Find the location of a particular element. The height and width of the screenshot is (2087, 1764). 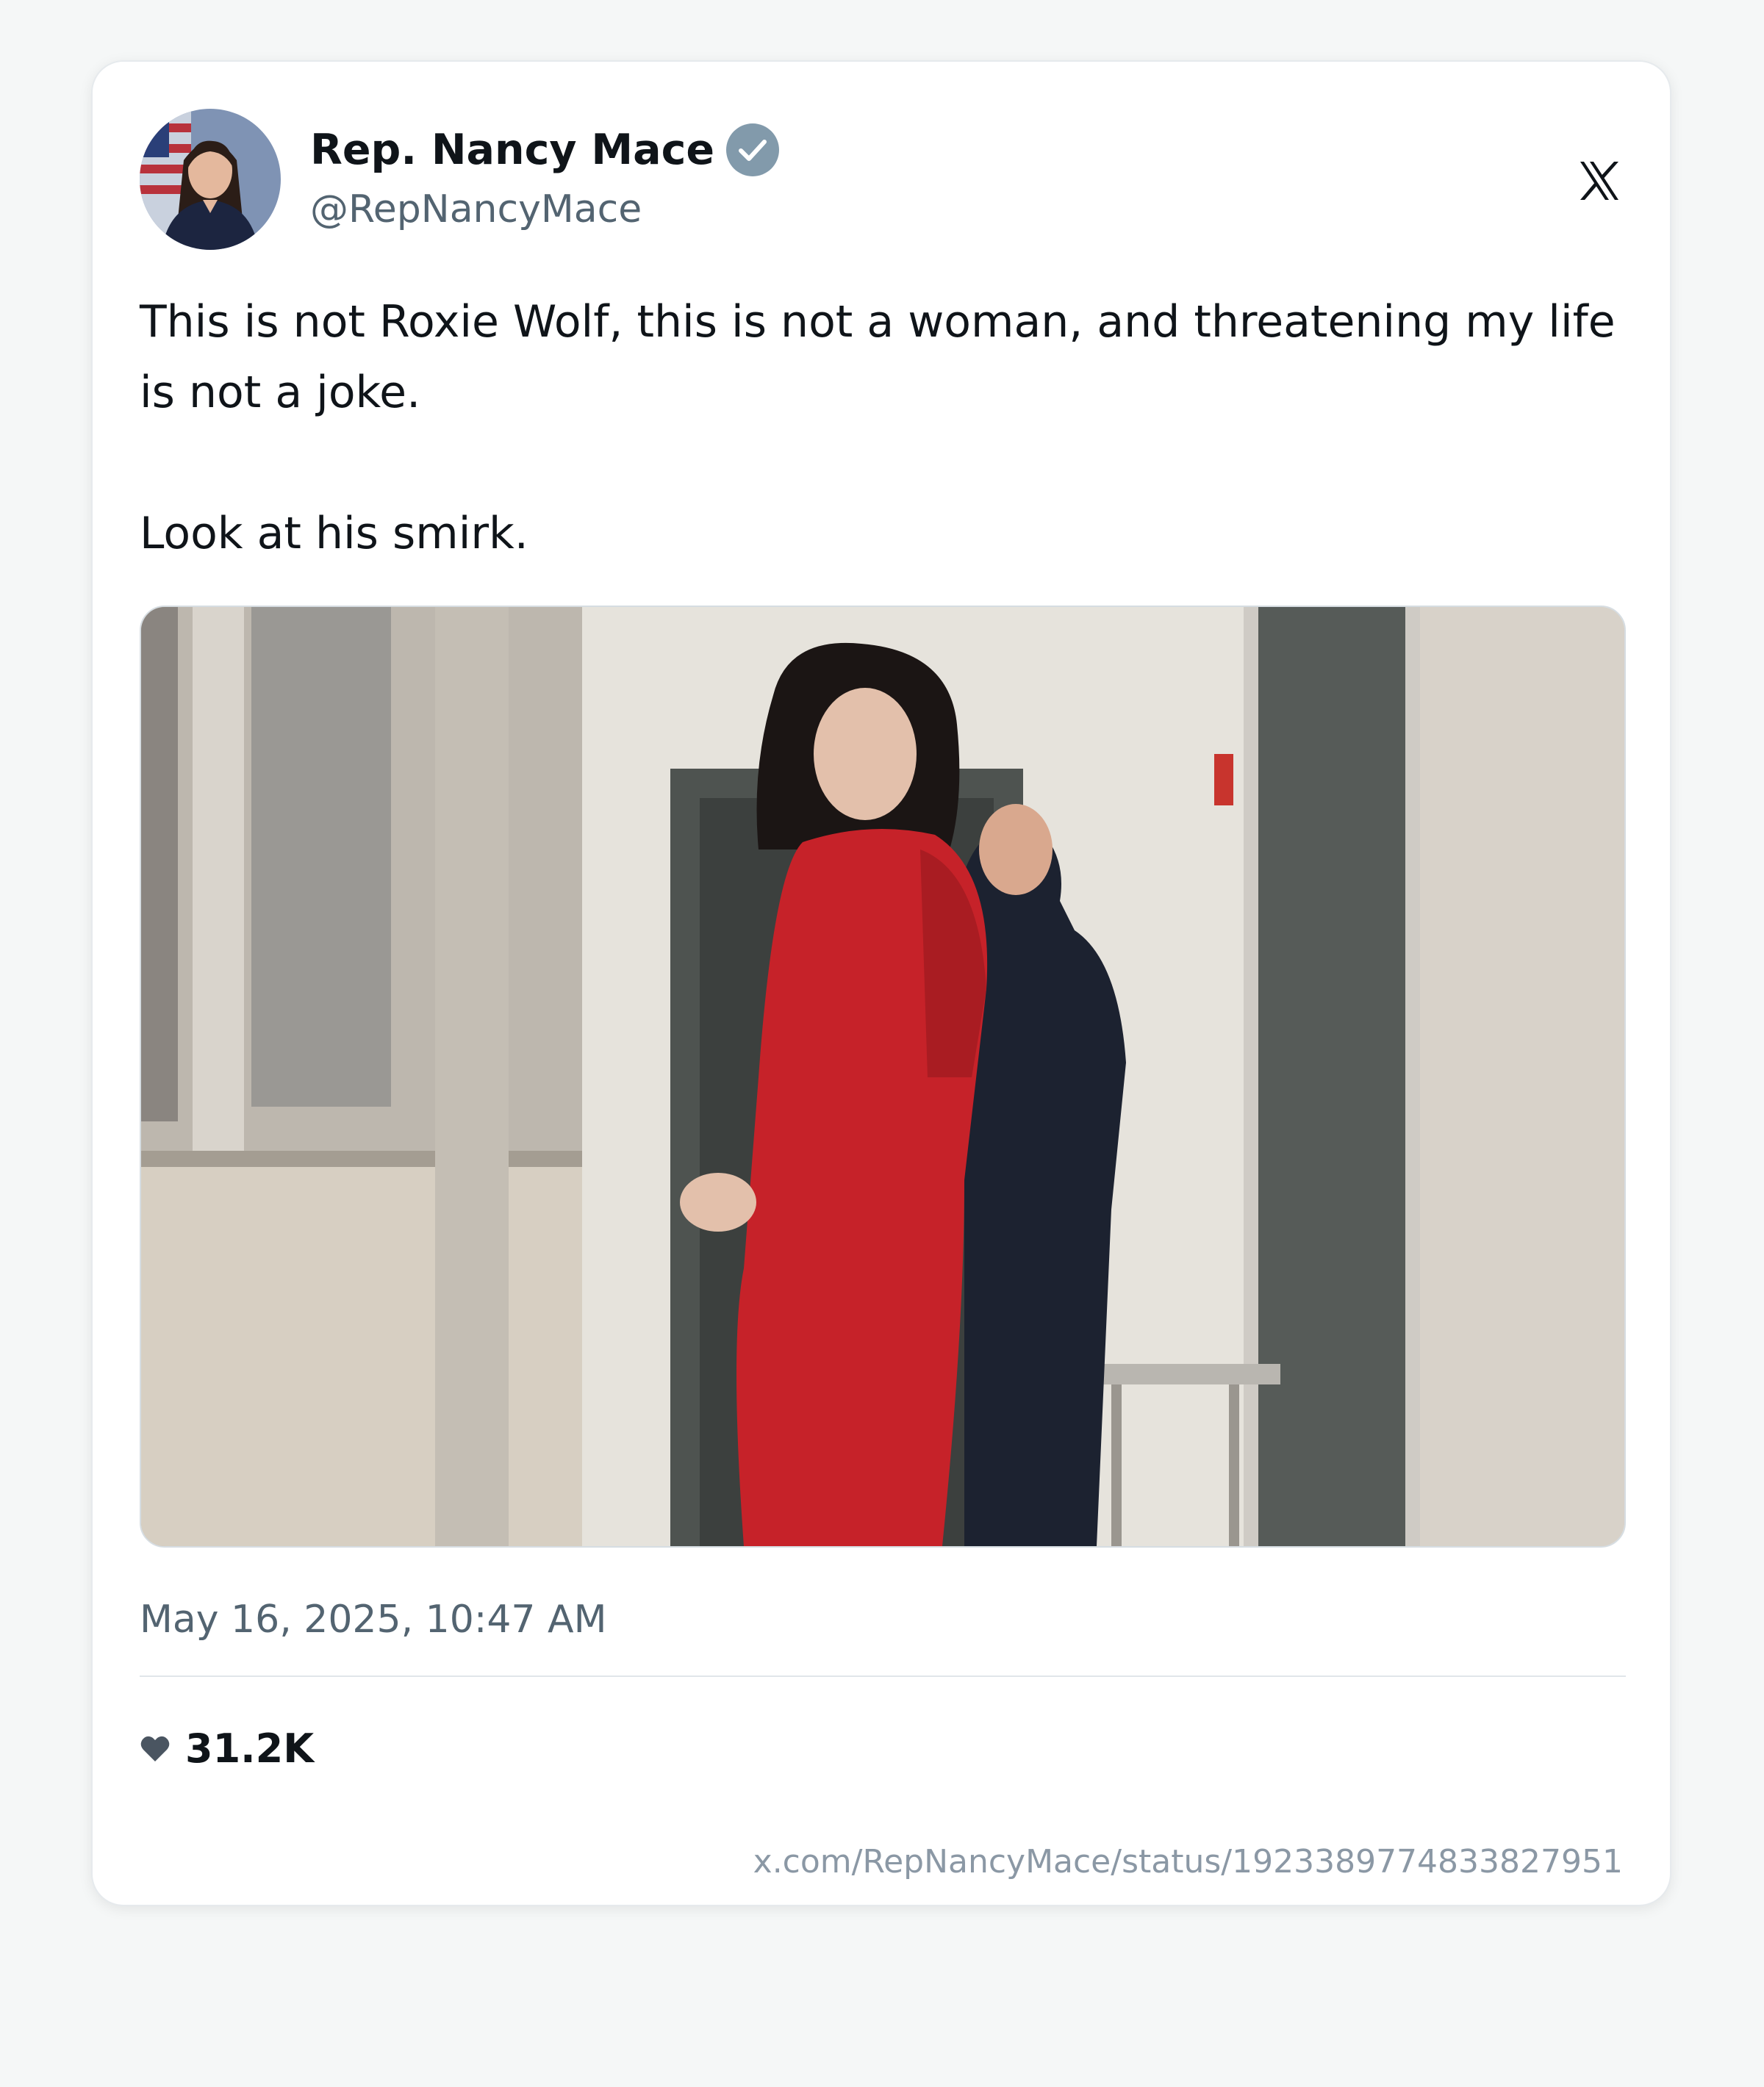

author-avatar is located at coordinates (210, 179).